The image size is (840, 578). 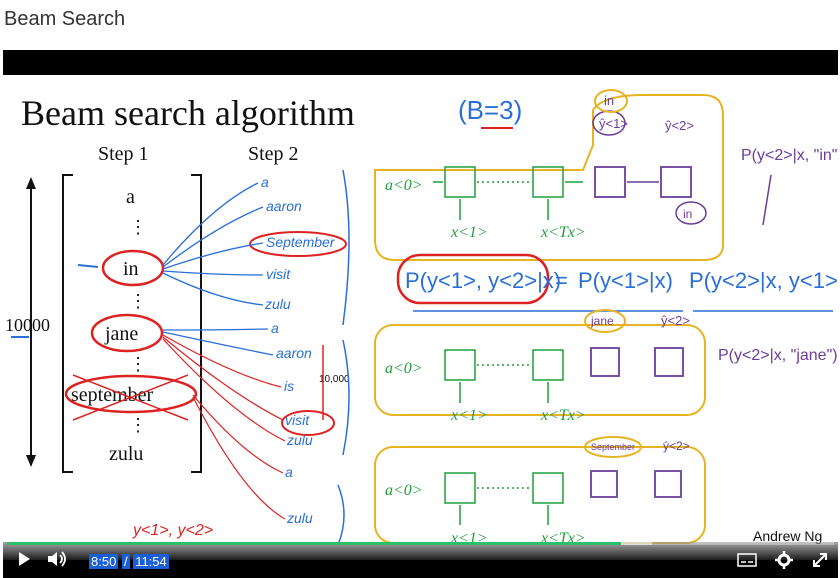 What do you see at coordinates (602, 321) in the screenshot?
I see `input-bubble: jane` at bounding box center [602, 321].